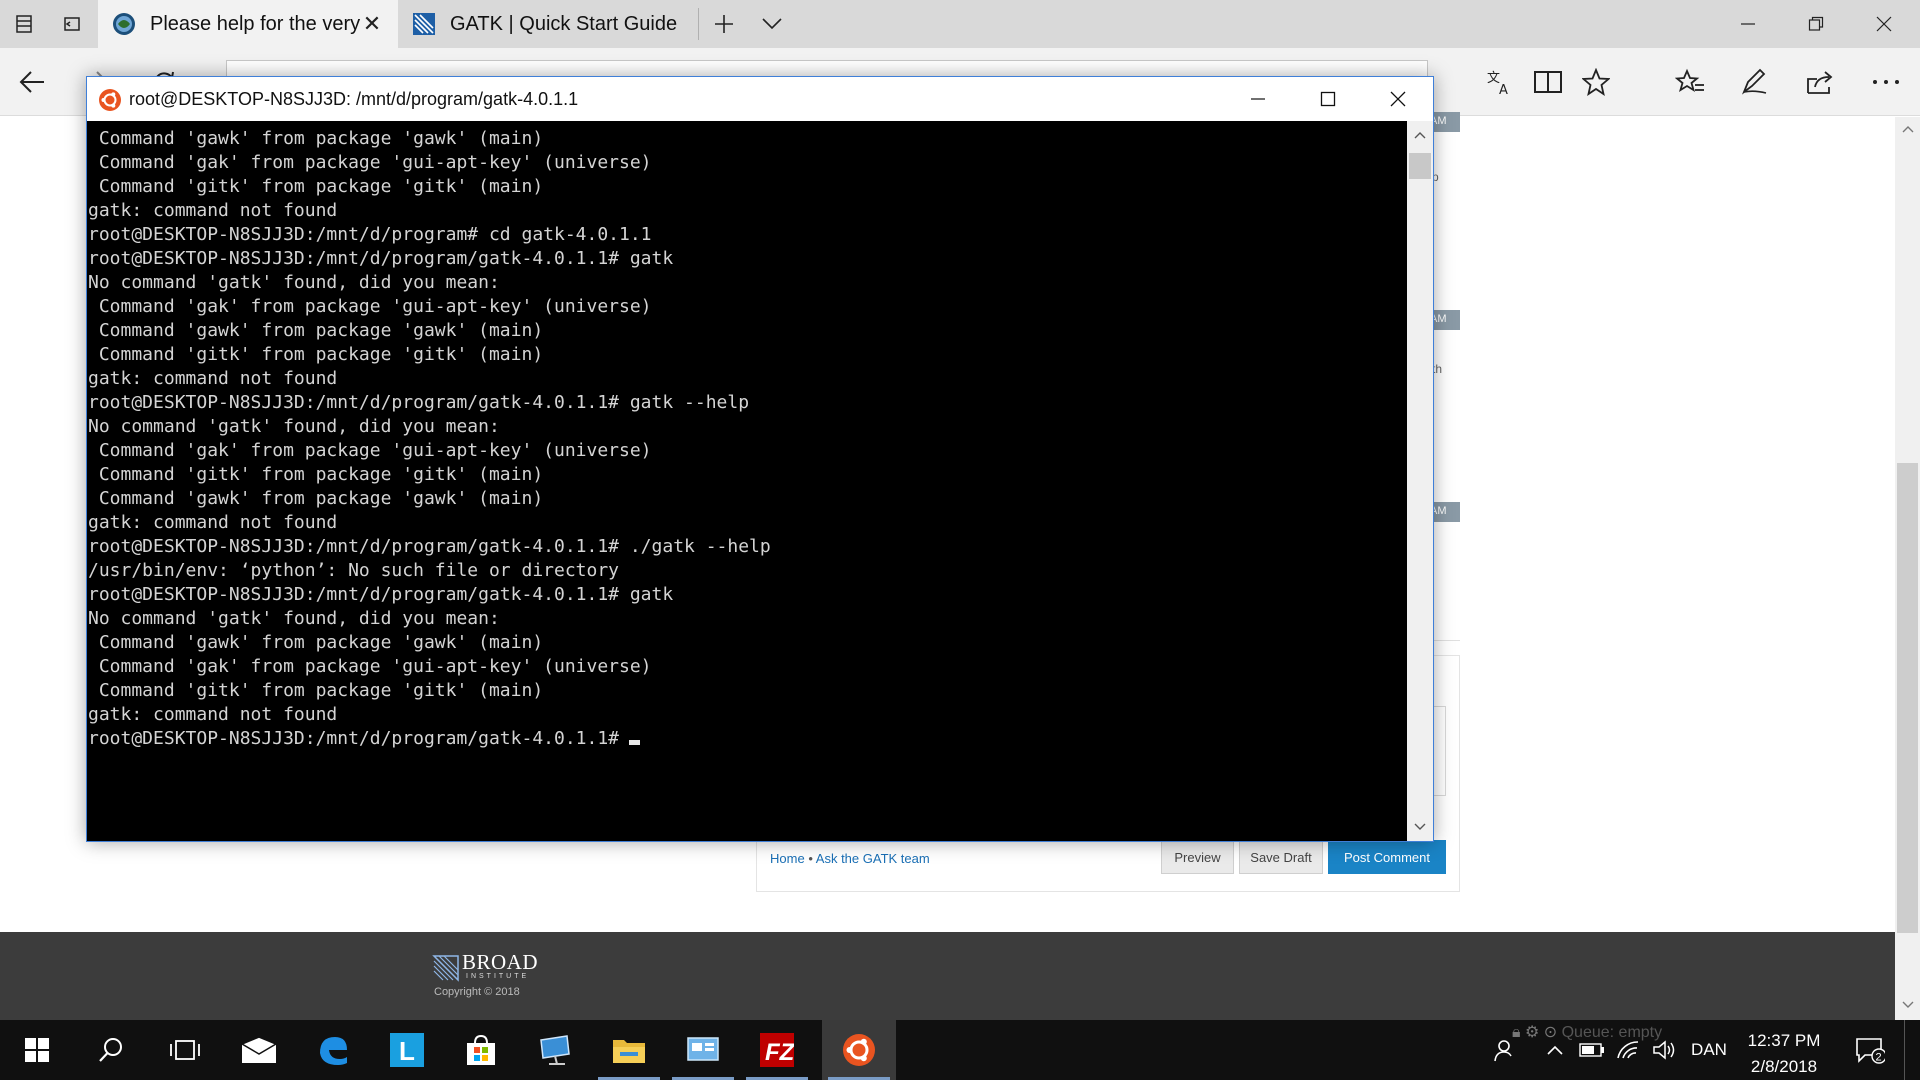 The image size is (1920, 1080). I want to click on broad-logo-name: BROAD, so click(500, 962).